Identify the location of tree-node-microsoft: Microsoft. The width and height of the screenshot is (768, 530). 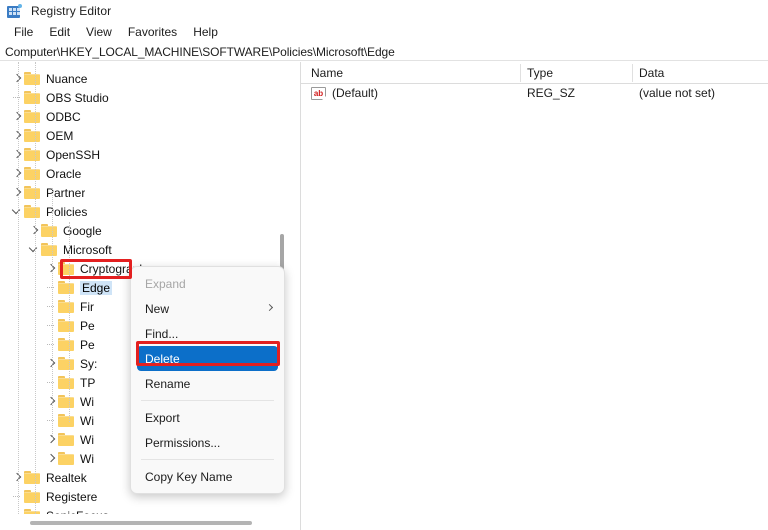
(146, 249).